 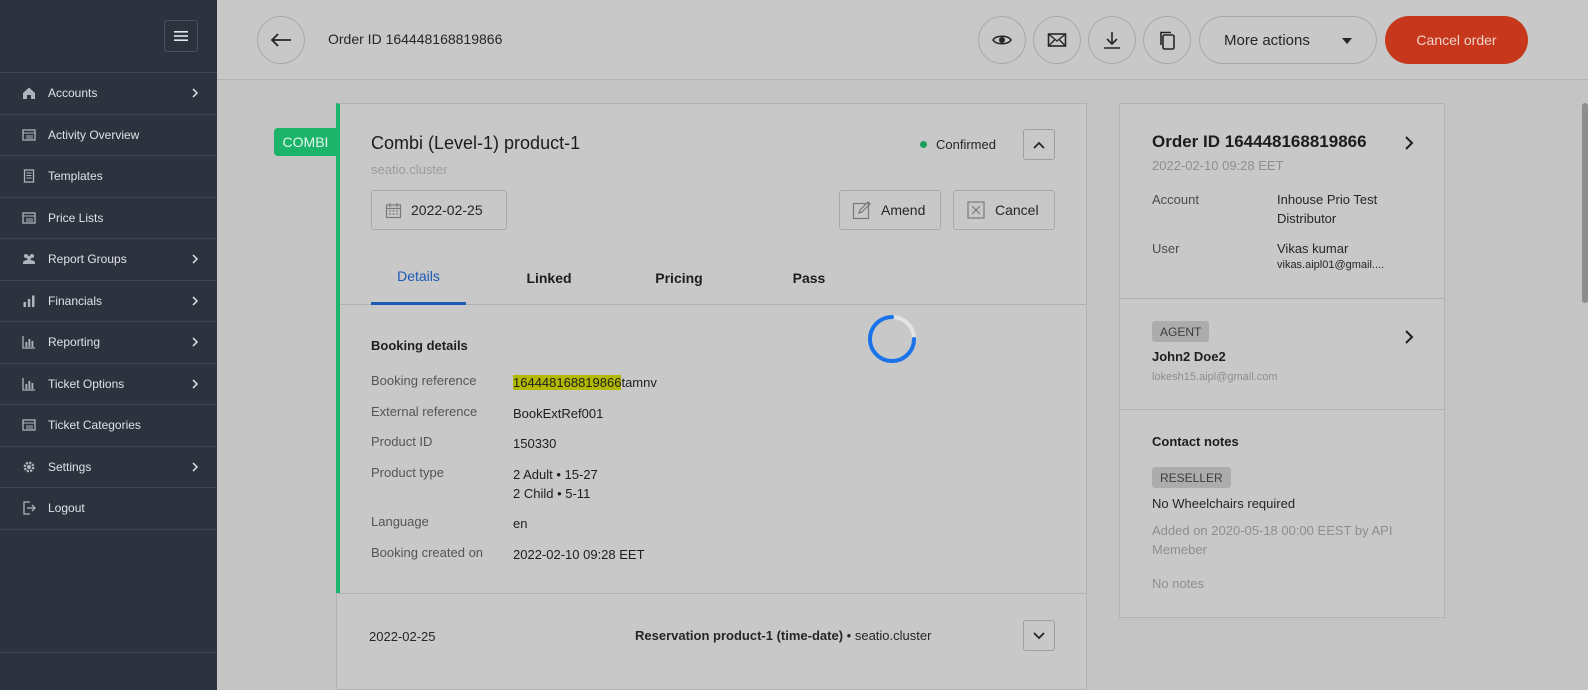 I want to click on detail-label: External reference, so click(x=424, y=411).